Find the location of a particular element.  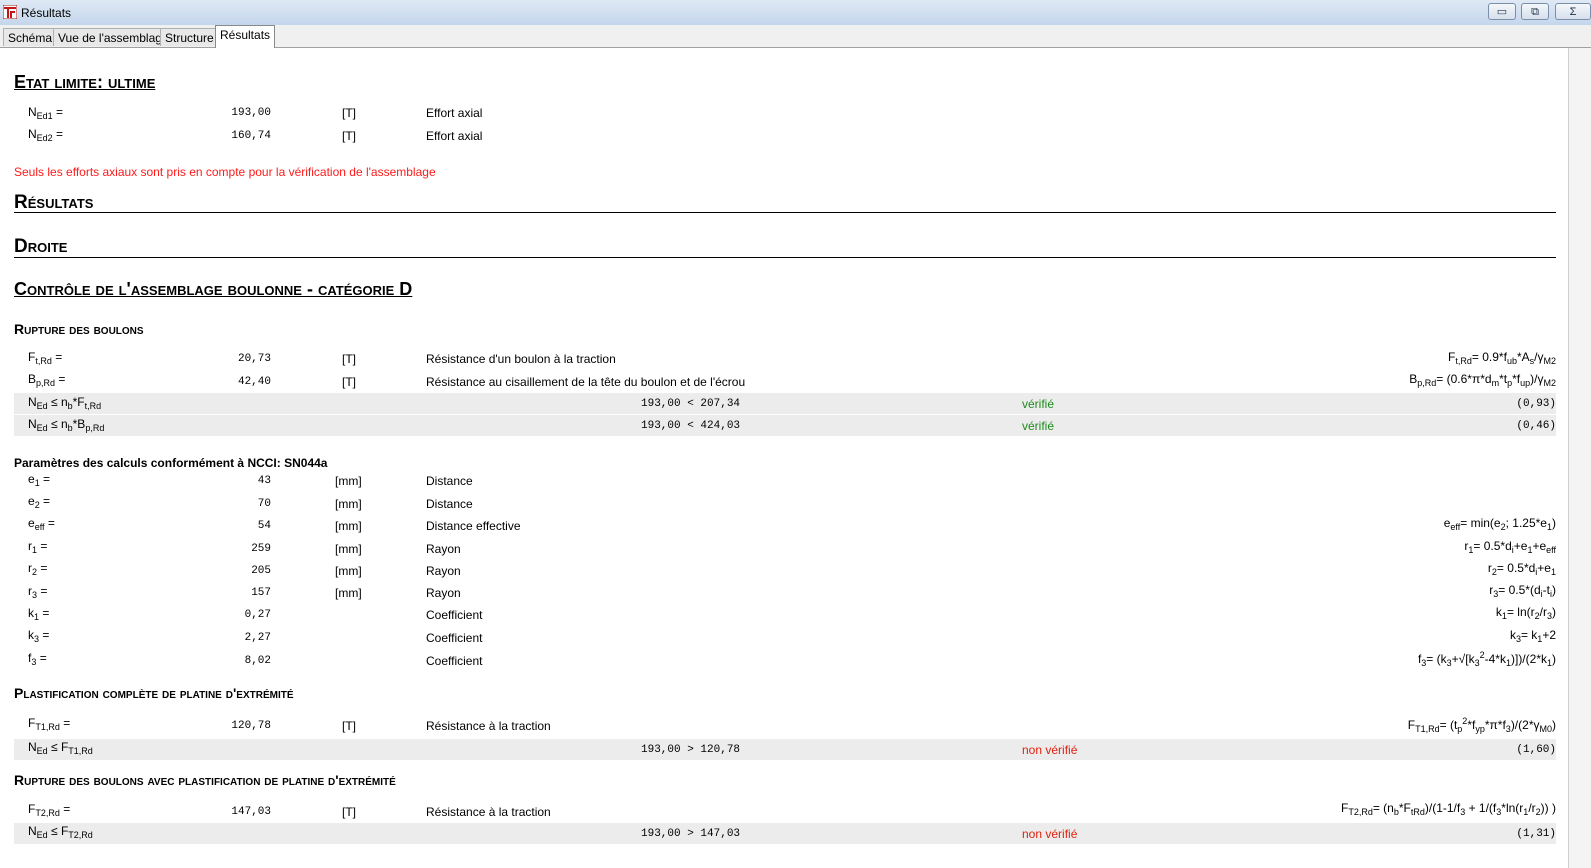

close-icon: Σ is located at coordinates (1573, 12).